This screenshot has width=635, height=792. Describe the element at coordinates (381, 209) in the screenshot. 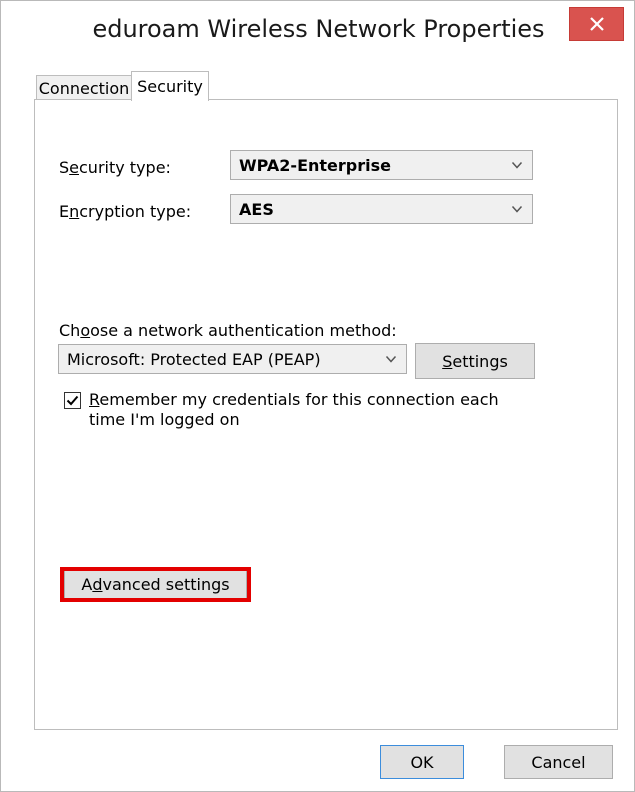

I see `encryption-type-select: AES` at that location.